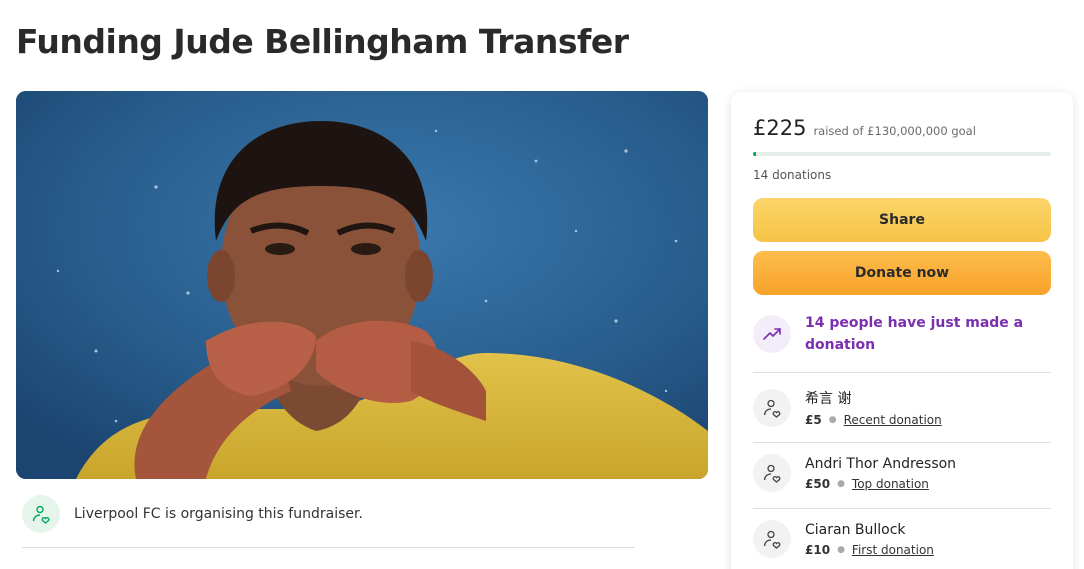 This screenshot has height=569, width=1084. I want to click on donation-count: 14 donations, so click(792, 175).